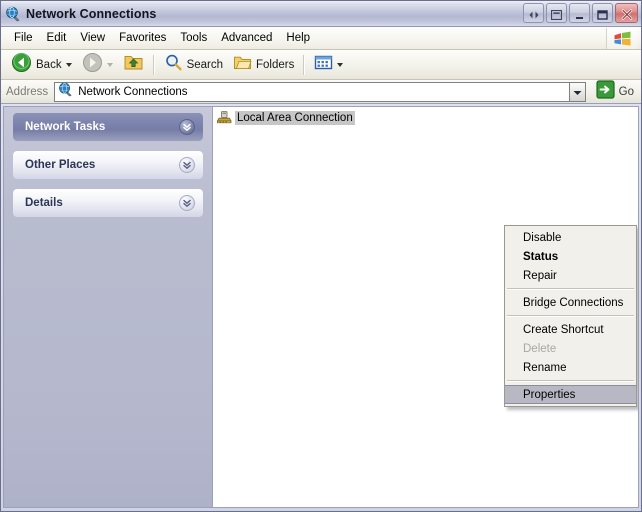  I want to click on left-right-arrows-icon, so click(534, 13).